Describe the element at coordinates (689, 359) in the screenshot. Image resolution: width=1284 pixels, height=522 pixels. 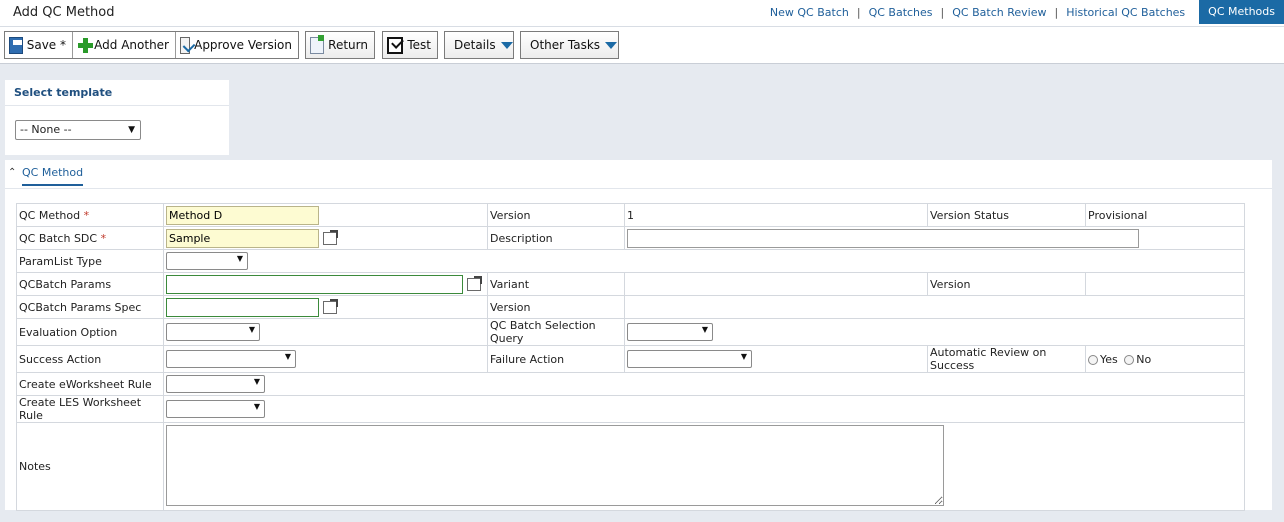
I see `failure-action-select` at that location.